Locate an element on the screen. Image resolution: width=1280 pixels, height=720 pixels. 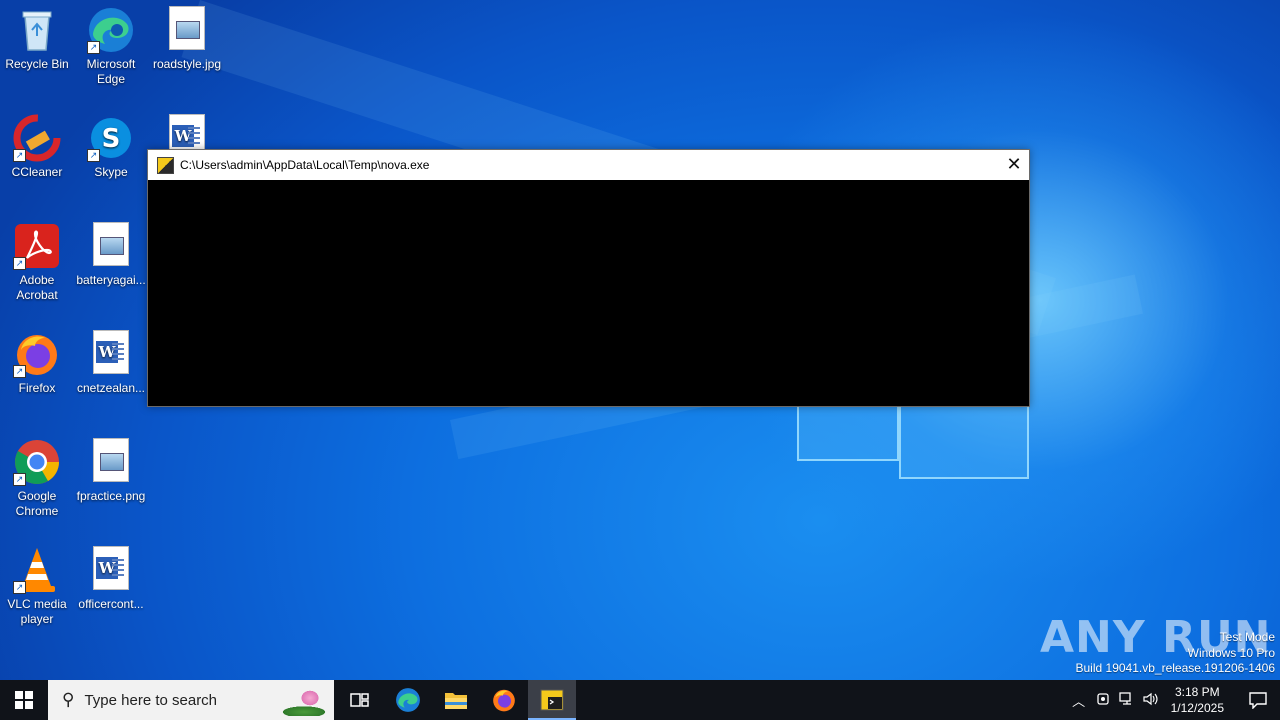
desktop-icon-adobe-acrobat: ↗ Adobe Acrobat is located at coordinates (37, 259).